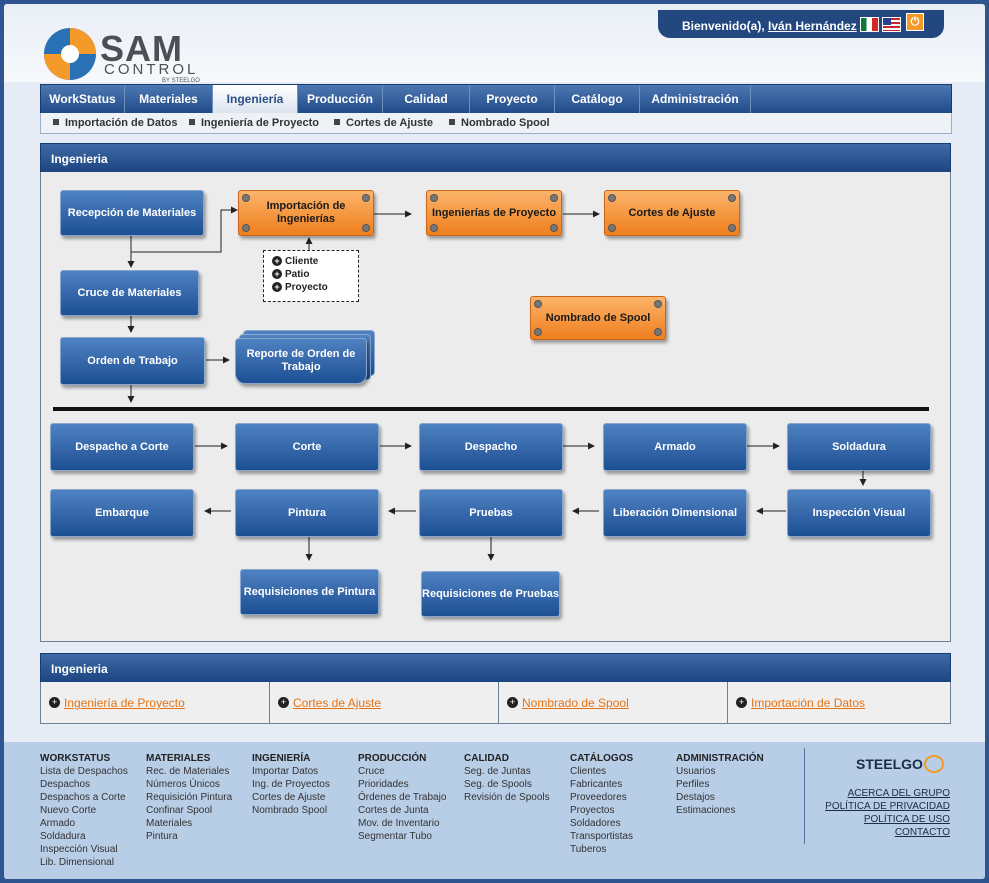 This screenshot has height=883, width=989. Describe the element at coordinates (675, 513) in the screenshot. I see `box-liberacion-dimensional: Liberación Dimensional` at that location.